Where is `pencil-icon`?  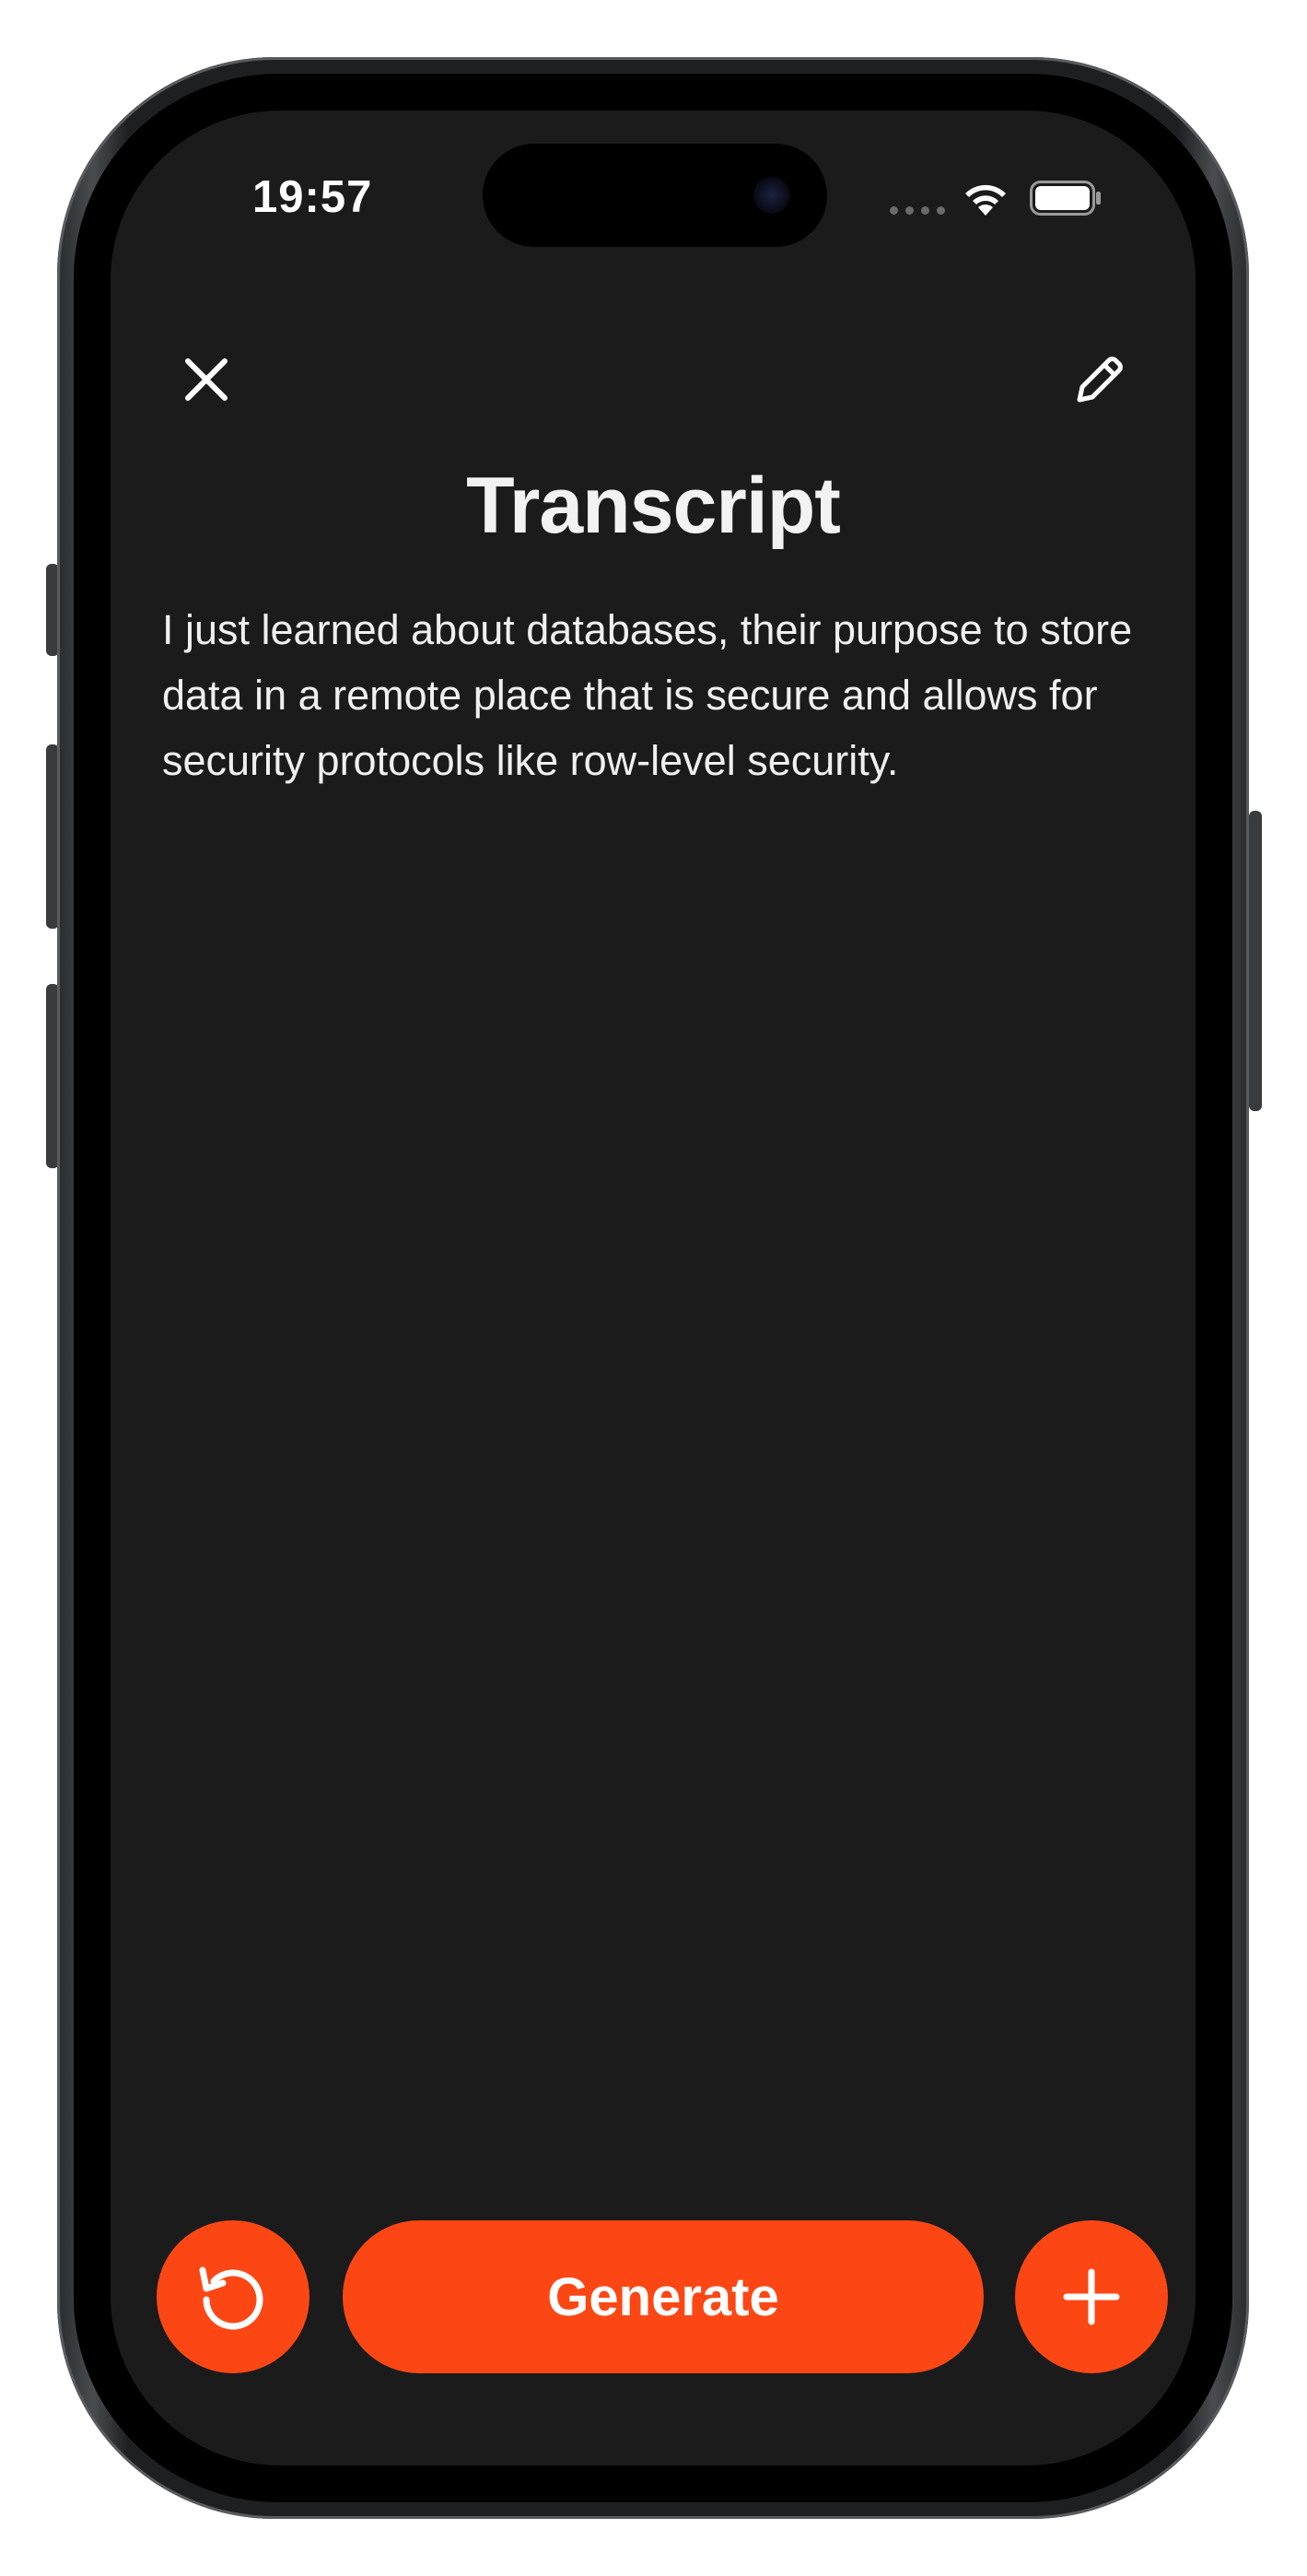 pencil-icon is located at coordinates (1100, 380).